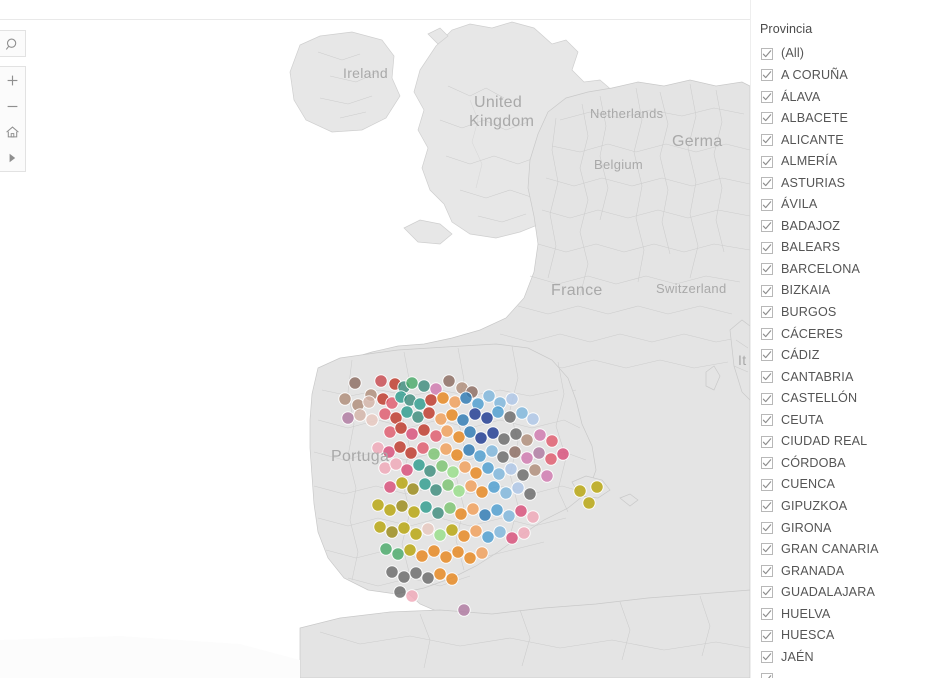  Describe the element at coordinates (850, 140) in the screenshot. I see `filter-item-alicante: ALICANTE` at that location.